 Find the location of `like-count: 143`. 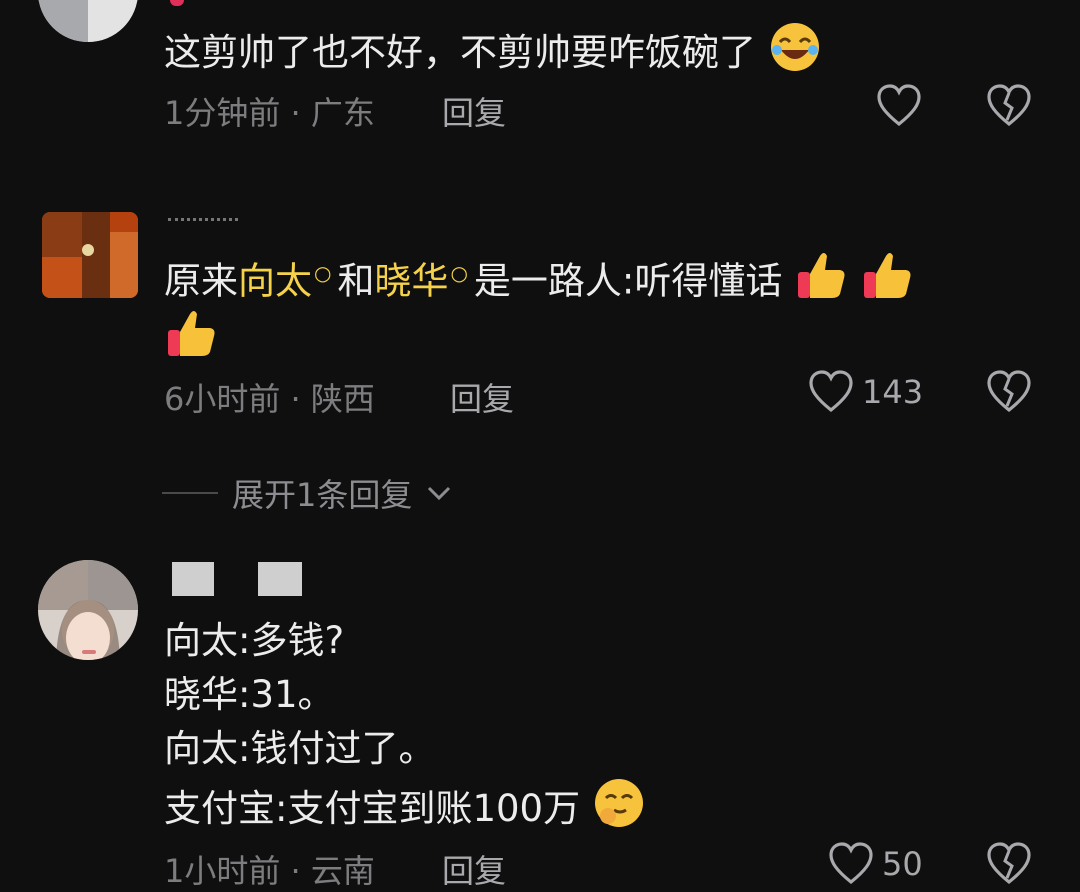

like-count: 143 is located at coordinates (893, 392).